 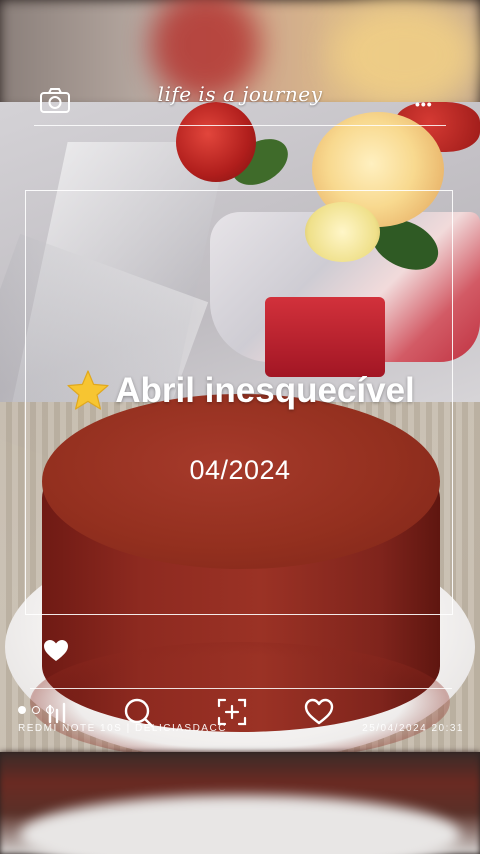 What do you see at coordinates (240, 94) in the screenshot?
I see `header-title: life is a journey` at bounding box center [240, 94].